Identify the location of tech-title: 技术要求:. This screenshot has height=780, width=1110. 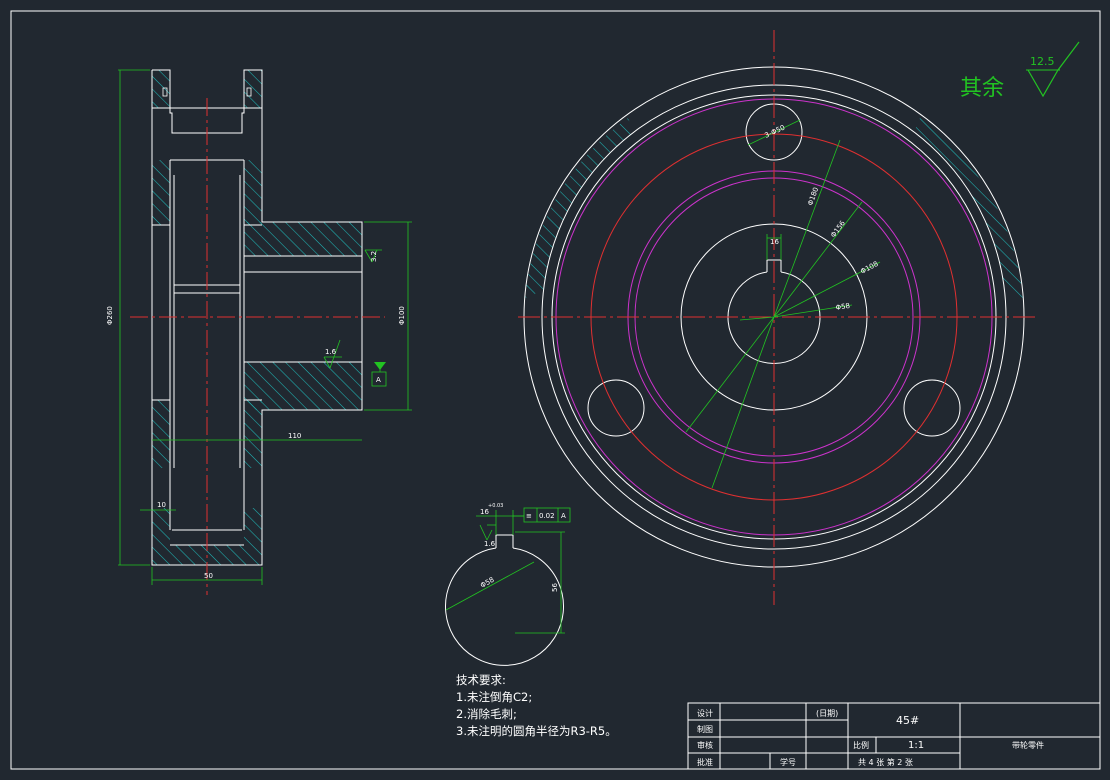
(481, 680).